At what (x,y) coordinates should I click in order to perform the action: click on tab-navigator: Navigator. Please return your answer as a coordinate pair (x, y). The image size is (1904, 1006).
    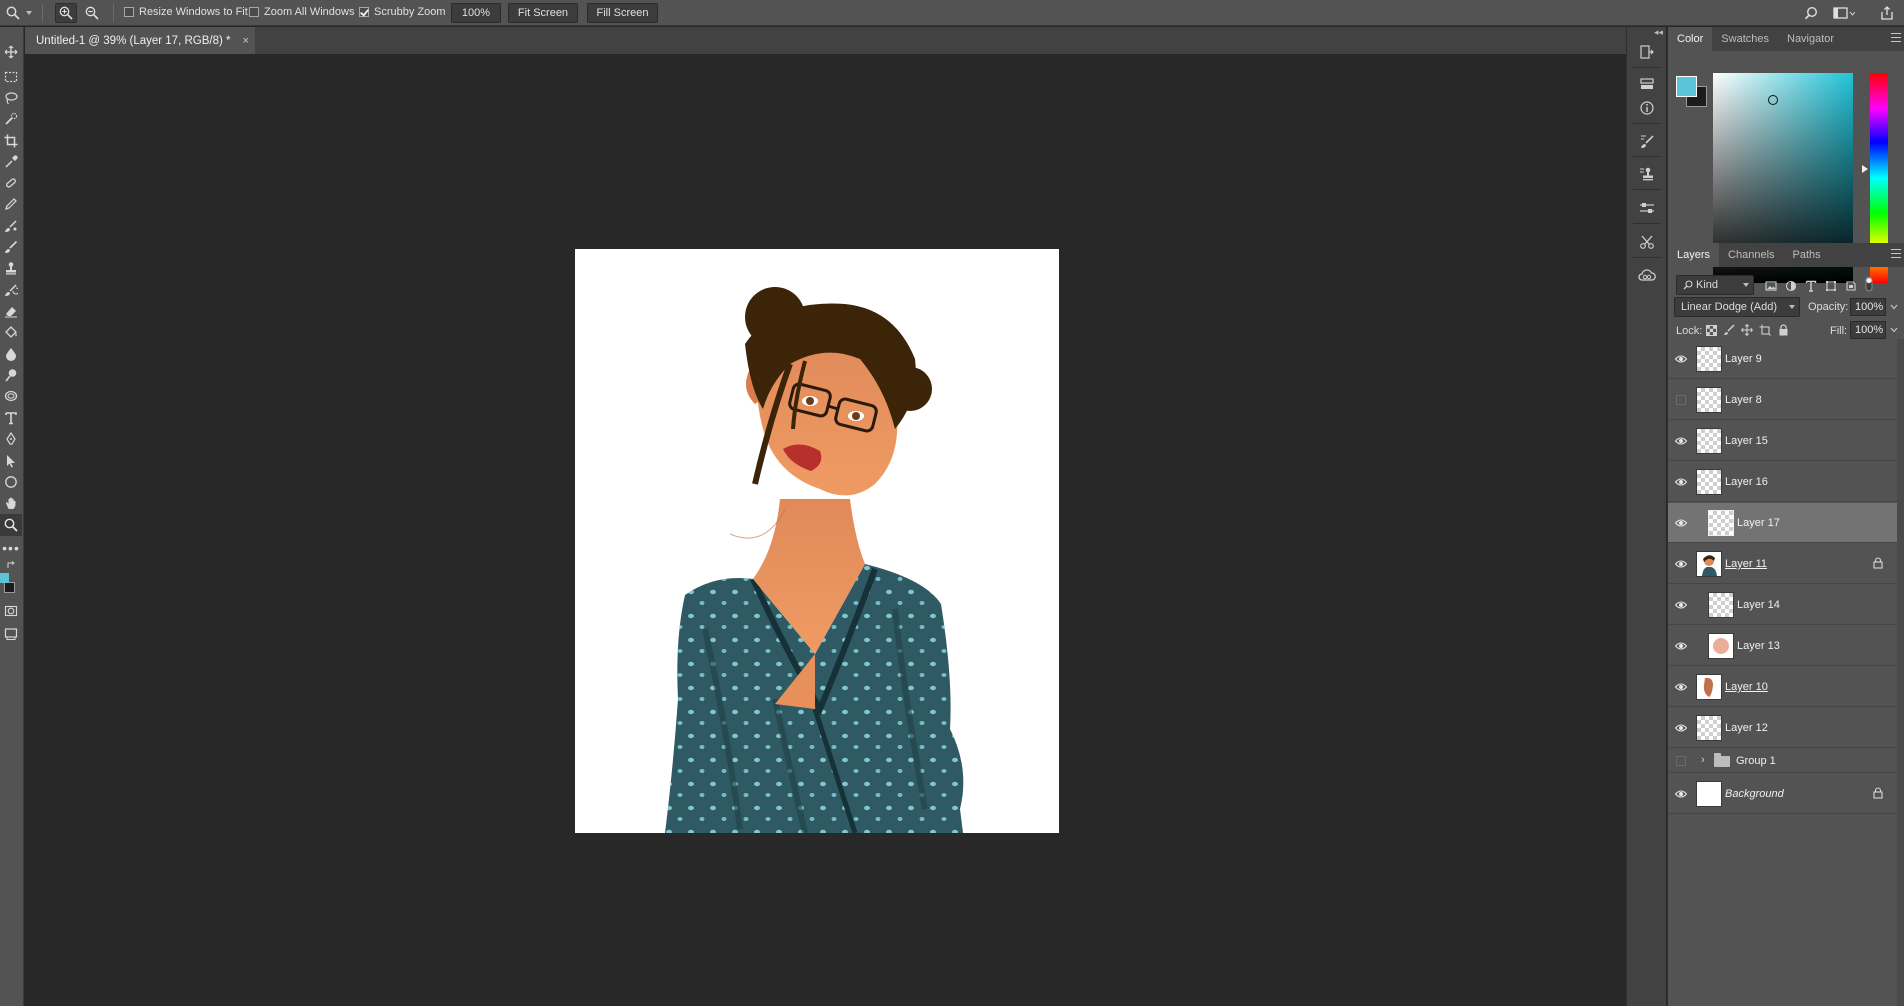
    Looking at the image, I should click on (1810, 39).